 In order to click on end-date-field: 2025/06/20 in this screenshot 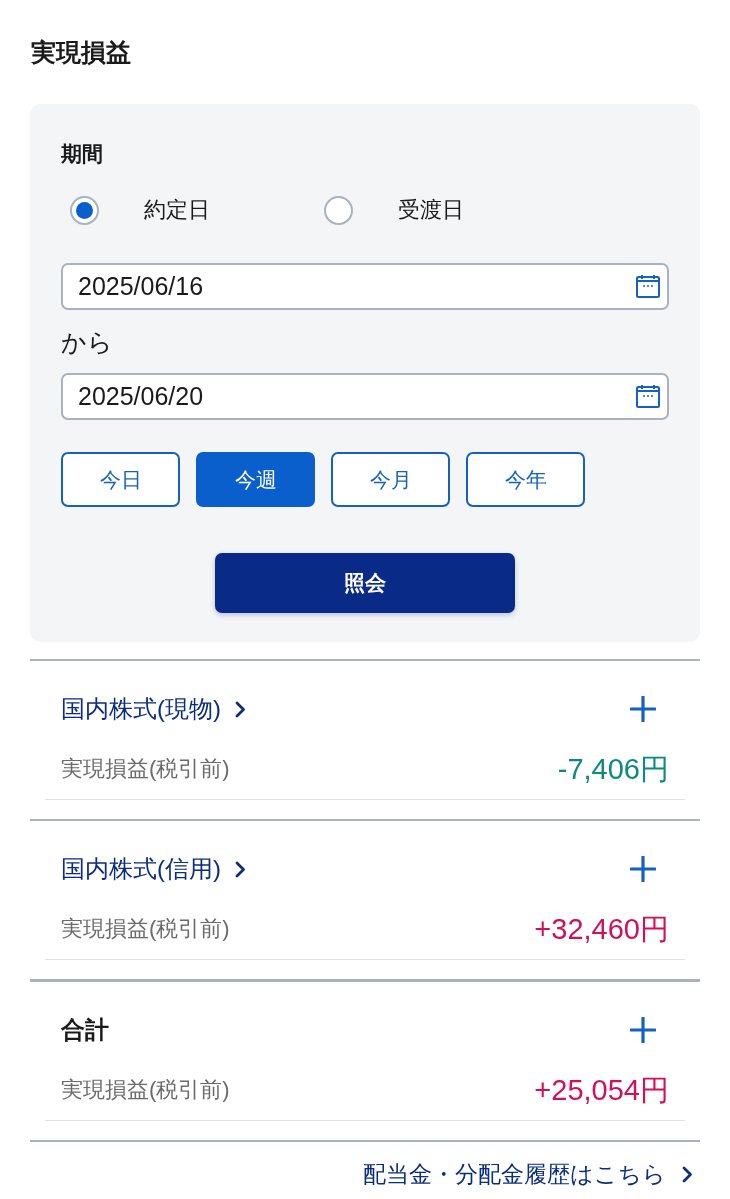, I will do `click(365, 396)`.